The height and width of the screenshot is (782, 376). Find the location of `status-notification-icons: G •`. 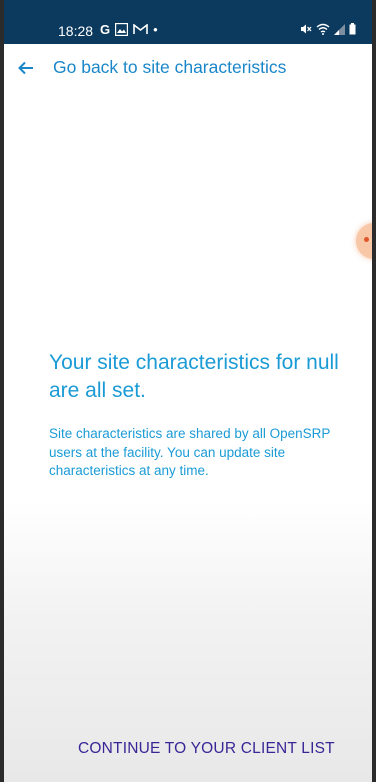

status-notification-icons: G • is located at coordinates (129, 29).